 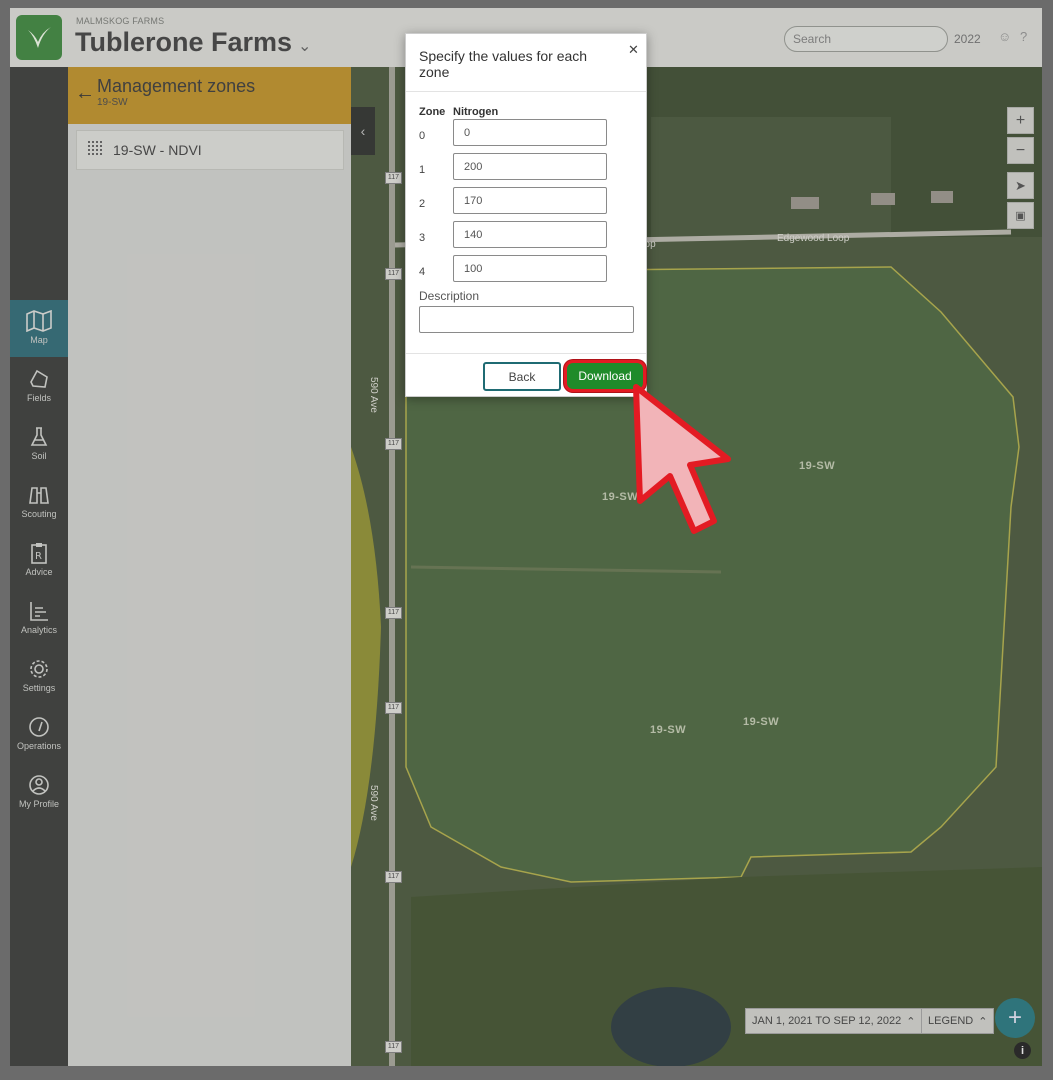 I want to click on date-range-button: JAN 1, 2021 TO SEP 12, 2022 ⌃, so click(x=834, y=1021).